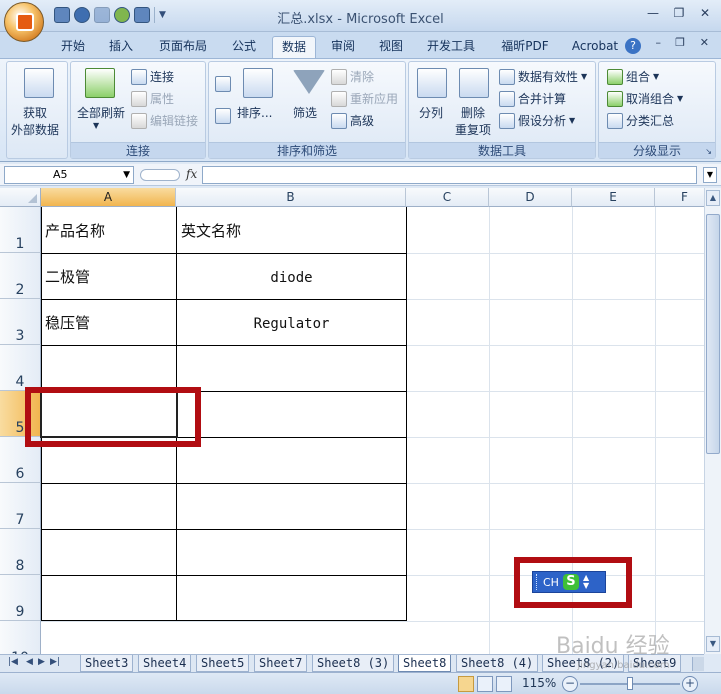  Describe the element at coordinates (35, 112) in the screenshot. I see `get-external-label1: 获取` at that location.